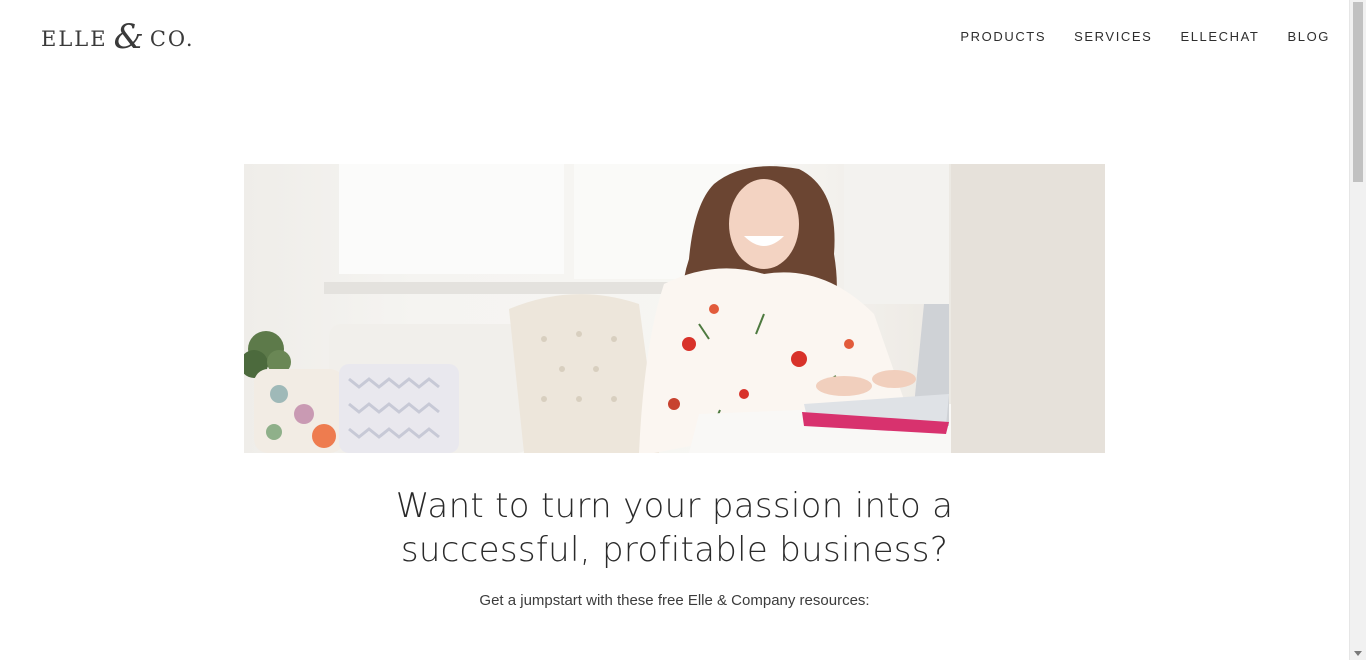 The width and height of the screenshot is (1366, 660). Describe the element at coordinates (172, 39) in the screenshot. I see `logo-word-co: CO.` at that location.